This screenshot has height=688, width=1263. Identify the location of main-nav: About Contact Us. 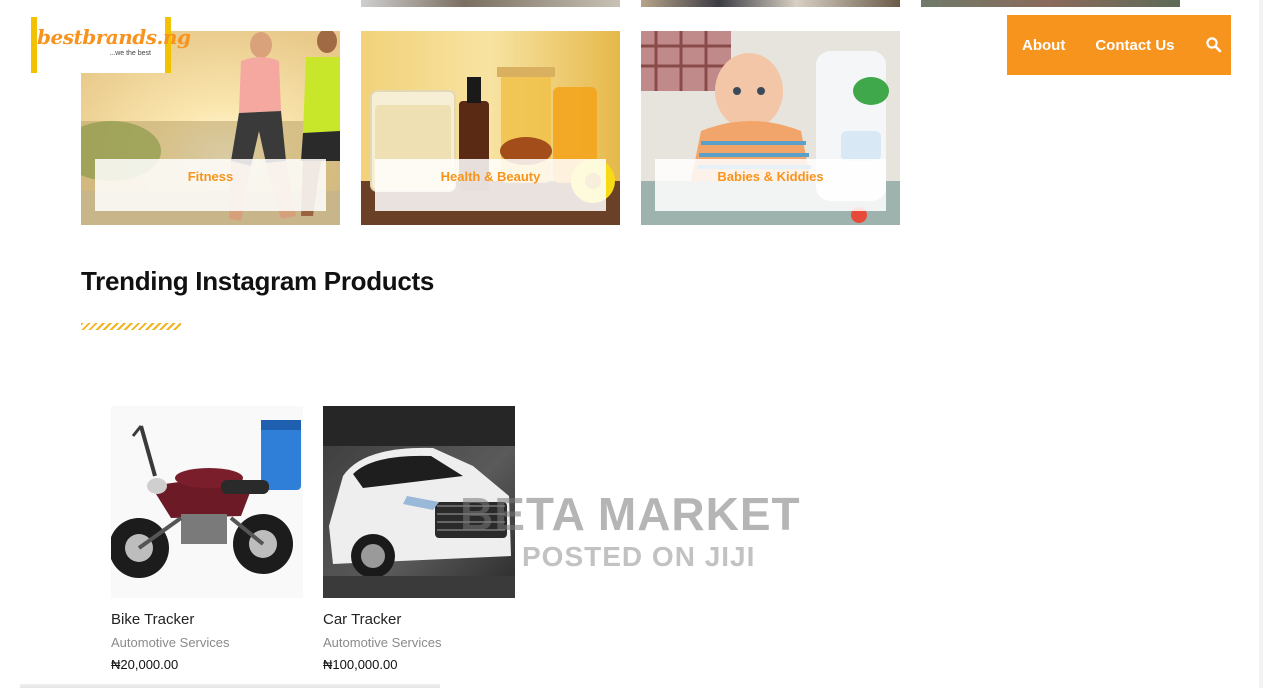
(1119, 45).